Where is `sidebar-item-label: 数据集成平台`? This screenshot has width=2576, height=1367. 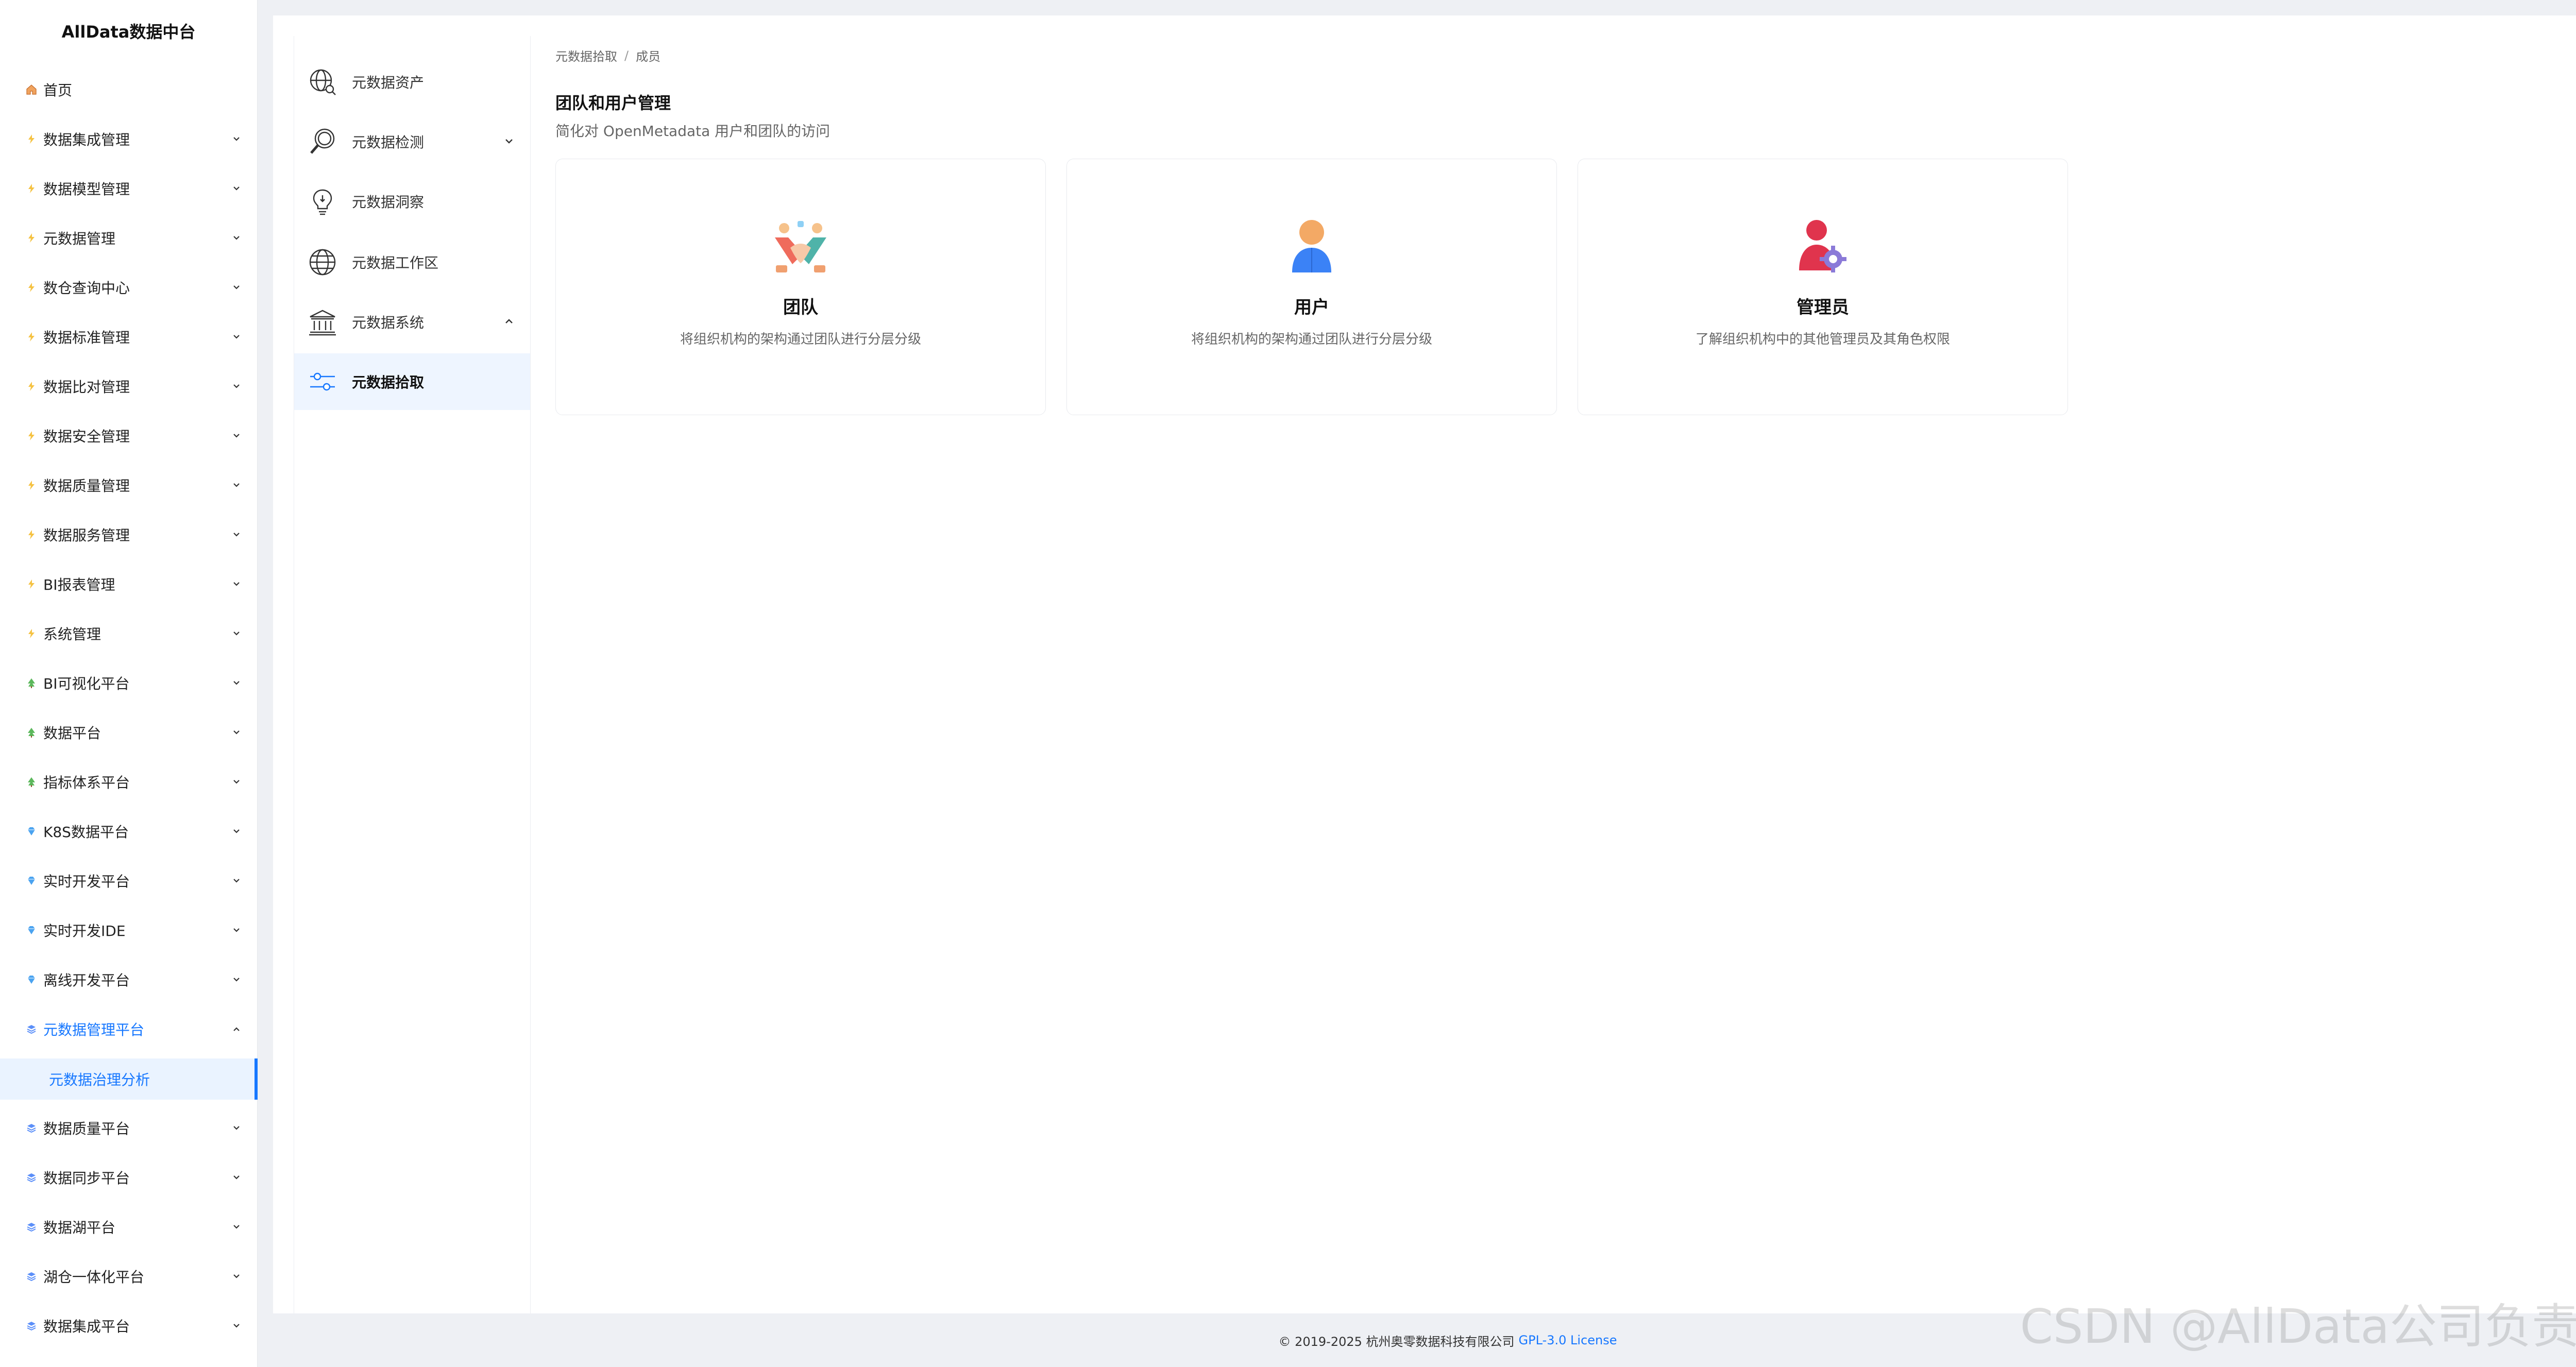 sidebar-item-label: 数据集成平台 is located at coordinates (86, 1327).